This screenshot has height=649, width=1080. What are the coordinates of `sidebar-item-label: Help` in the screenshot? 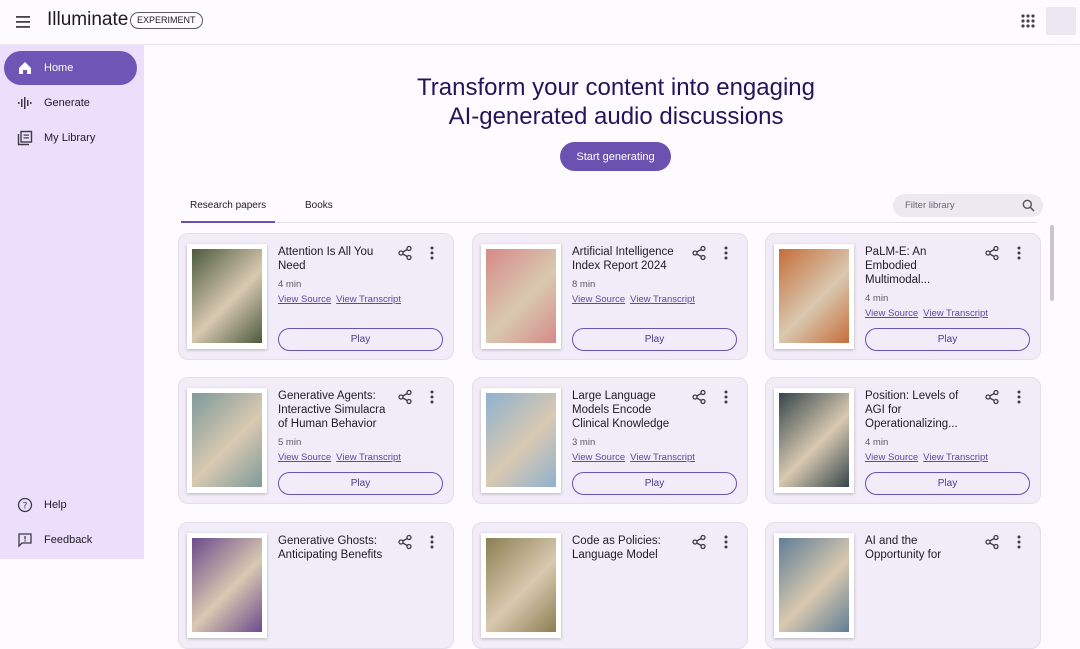 It's located at (55, 505).